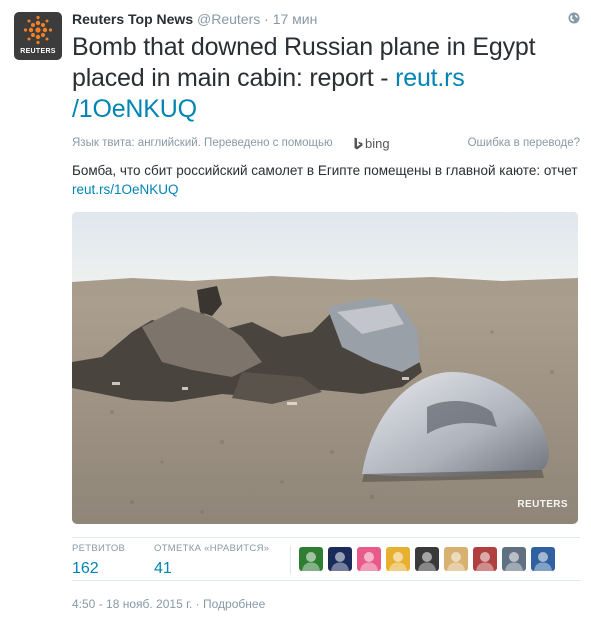 The image size is (591, 619). What do you see at coordinates (369, 559) in the screenshot?
I see `avatar-colorful` at bounding box center [369, 559].